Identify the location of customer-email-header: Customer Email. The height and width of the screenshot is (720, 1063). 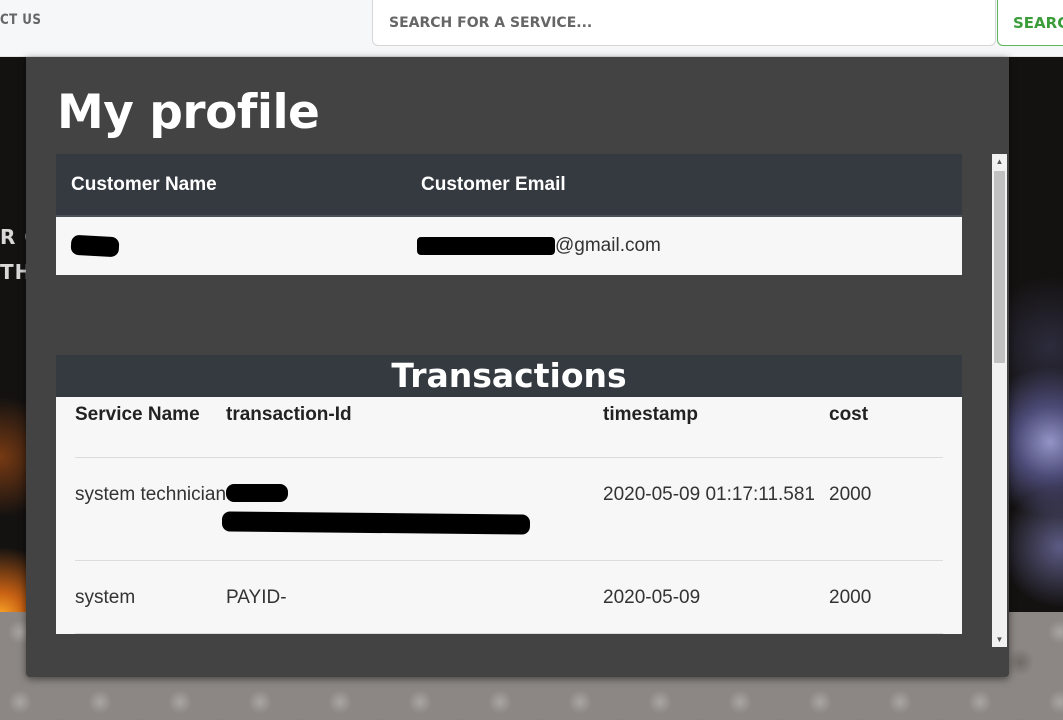
(684, 185).